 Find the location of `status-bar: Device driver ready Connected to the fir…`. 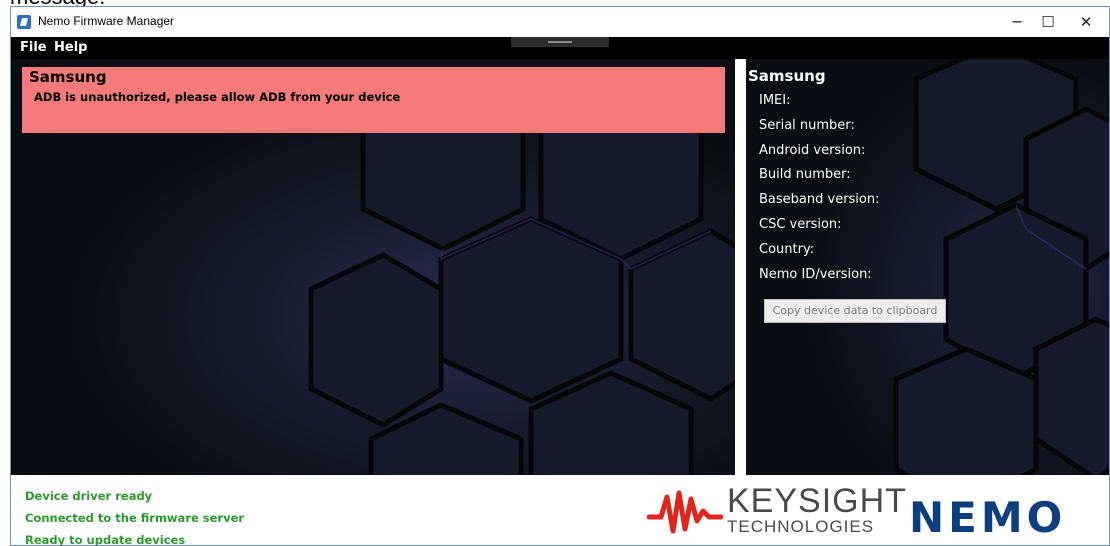

status-bar: Device driver ready Connected to the fir… is located at coordinates (560, 510).